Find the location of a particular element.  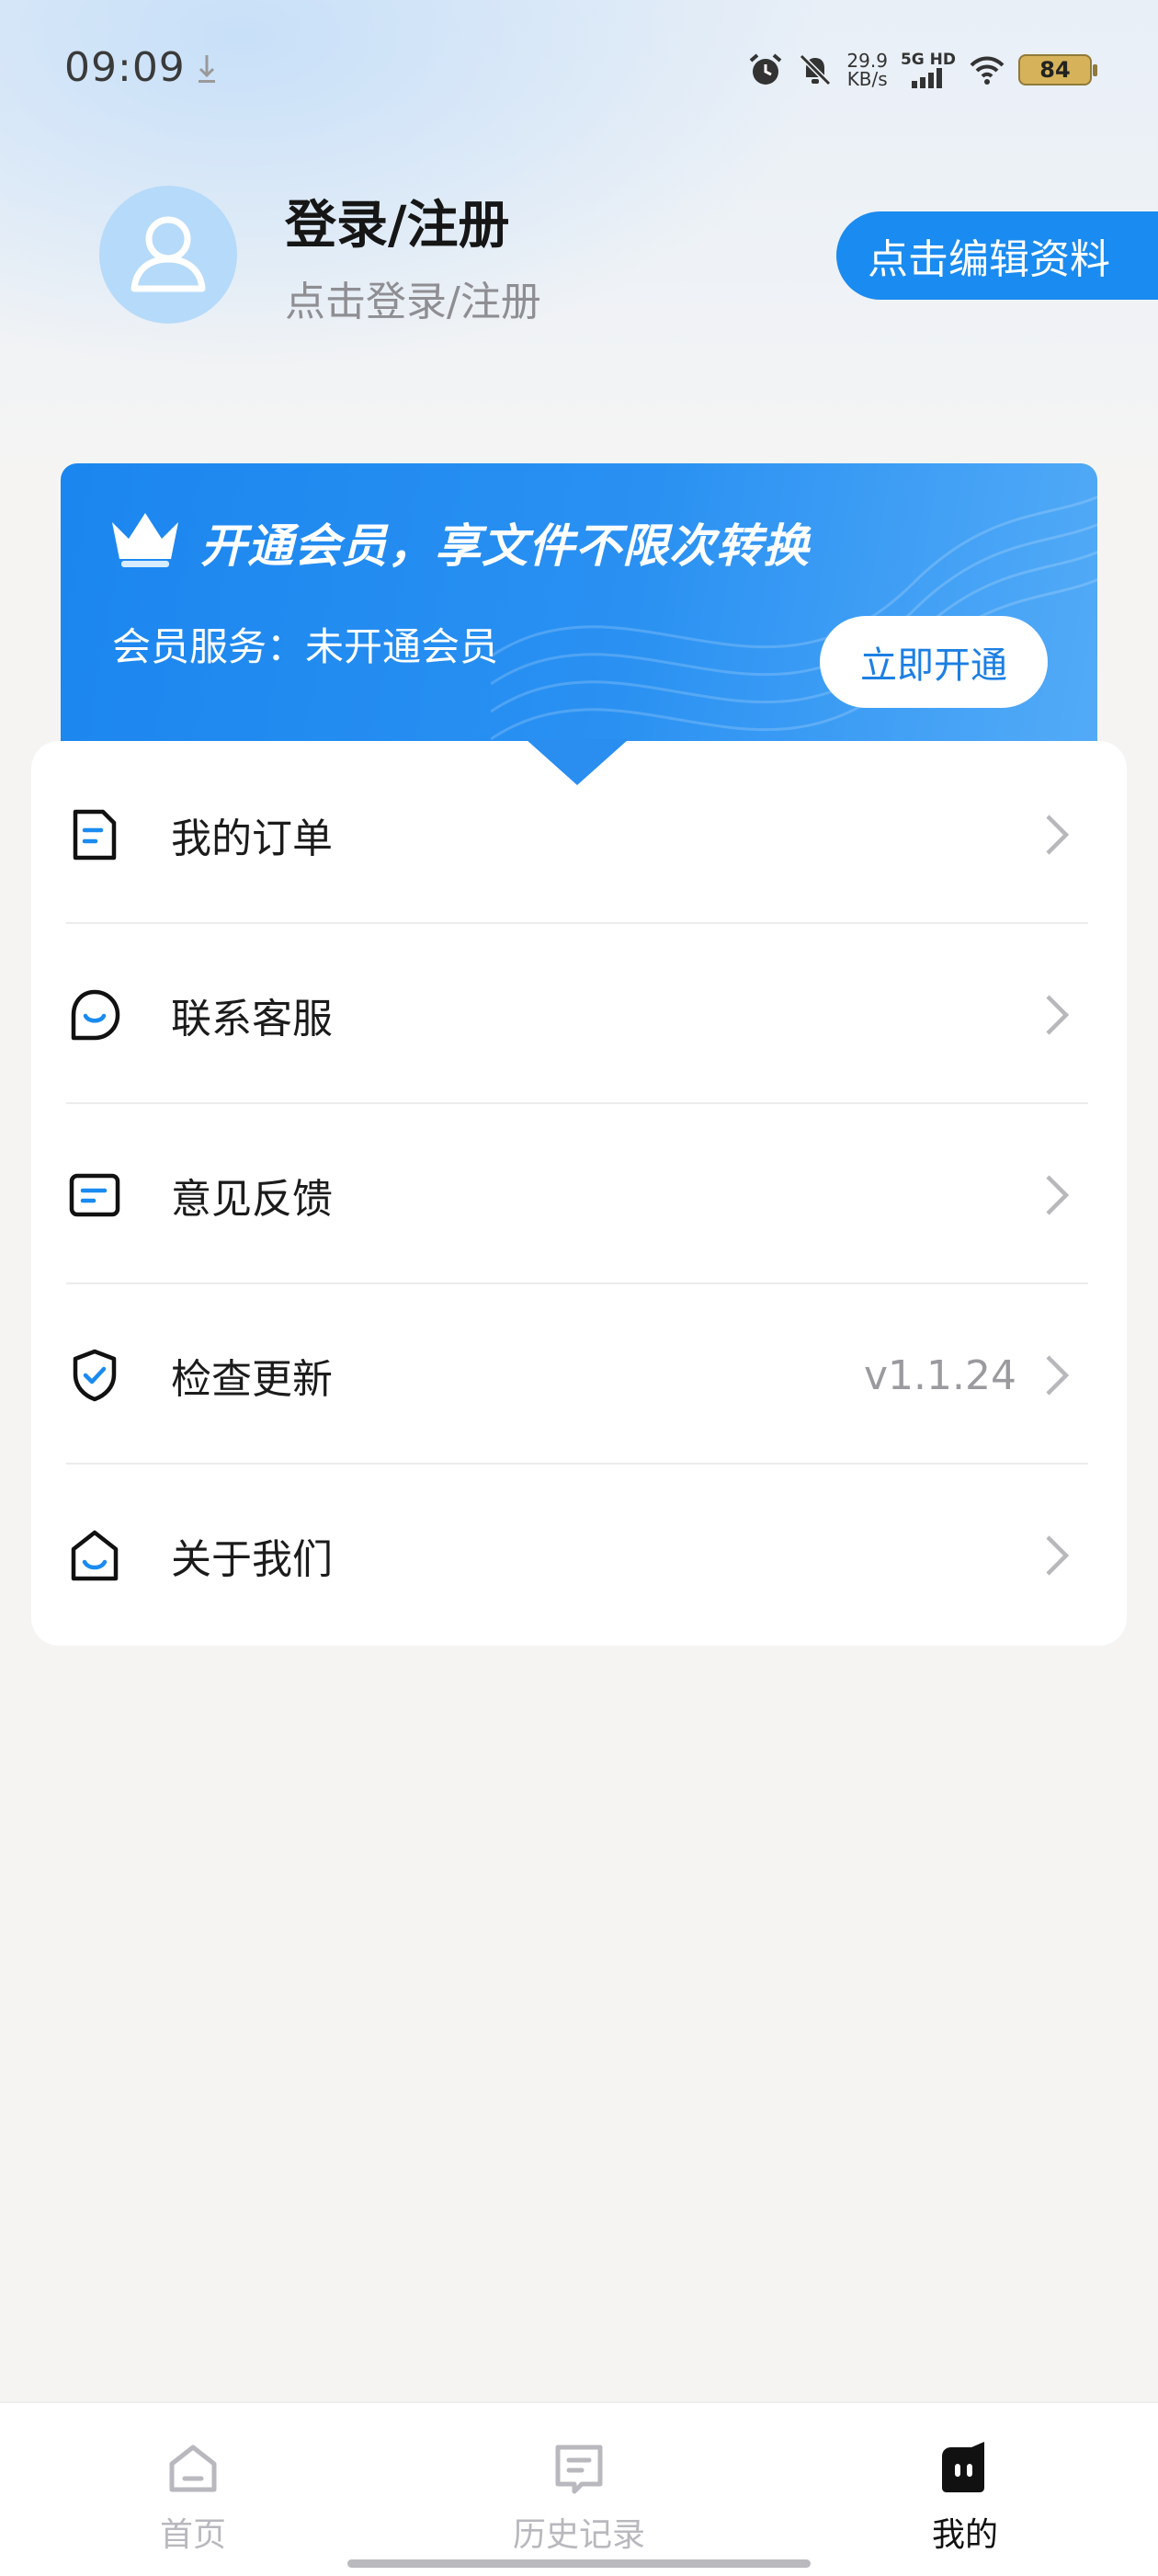

open-vip-button: 立即开通 is located at coordinates (934, 662).